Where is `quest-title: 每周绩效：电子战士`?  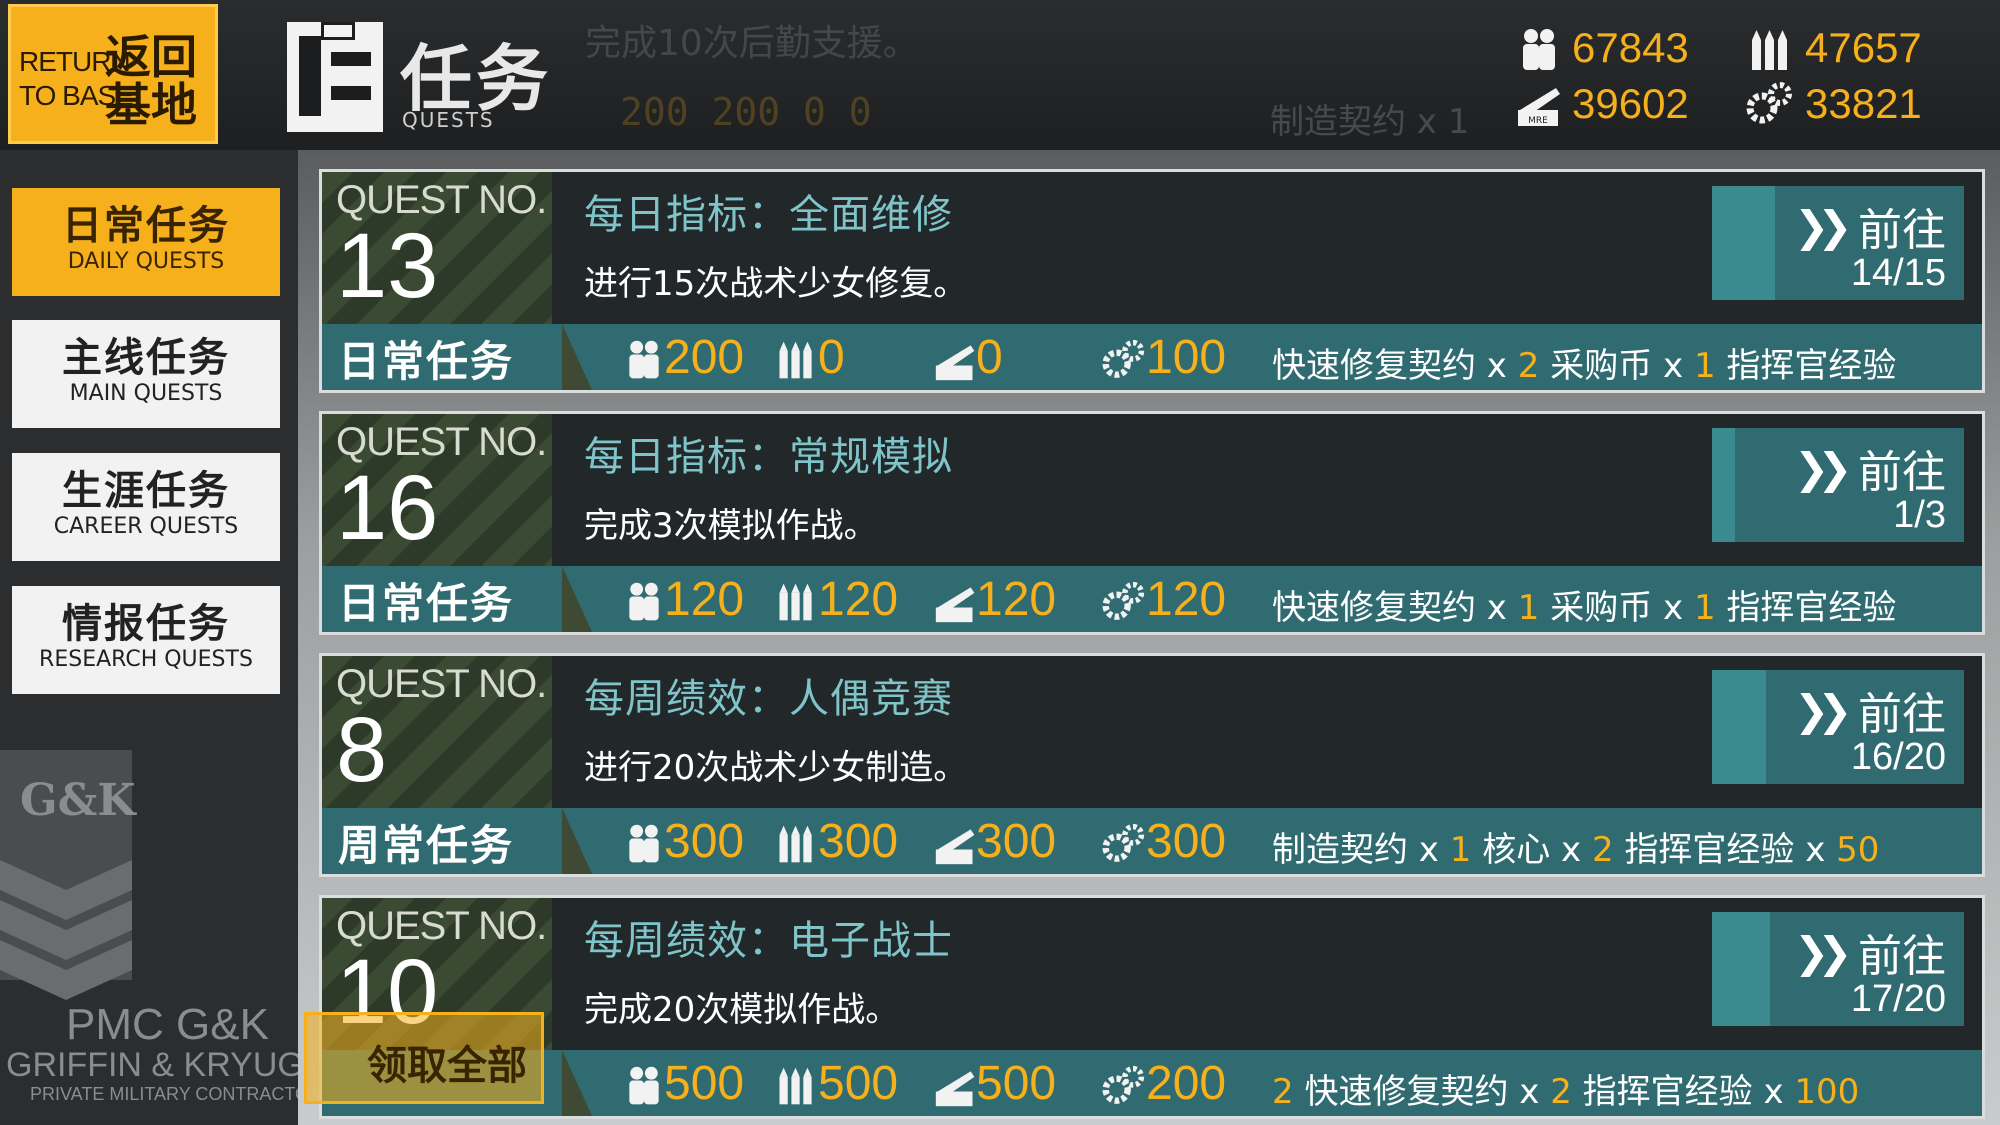
quest-title: 每周绩效：电子战士 is located at coordinates (768, 941).